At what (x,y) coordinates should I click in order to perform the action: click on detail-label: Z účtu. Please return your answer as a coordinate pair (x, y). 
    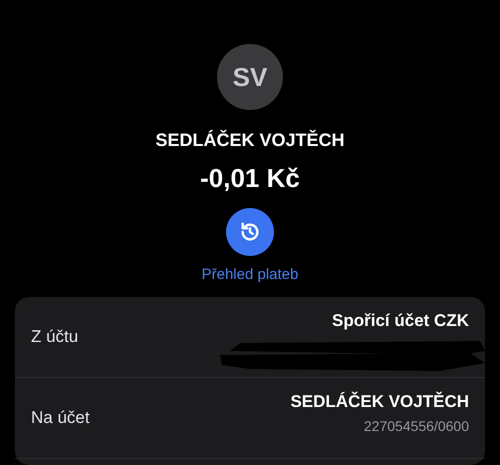
    Looking at the image, I should click on (54, 337).